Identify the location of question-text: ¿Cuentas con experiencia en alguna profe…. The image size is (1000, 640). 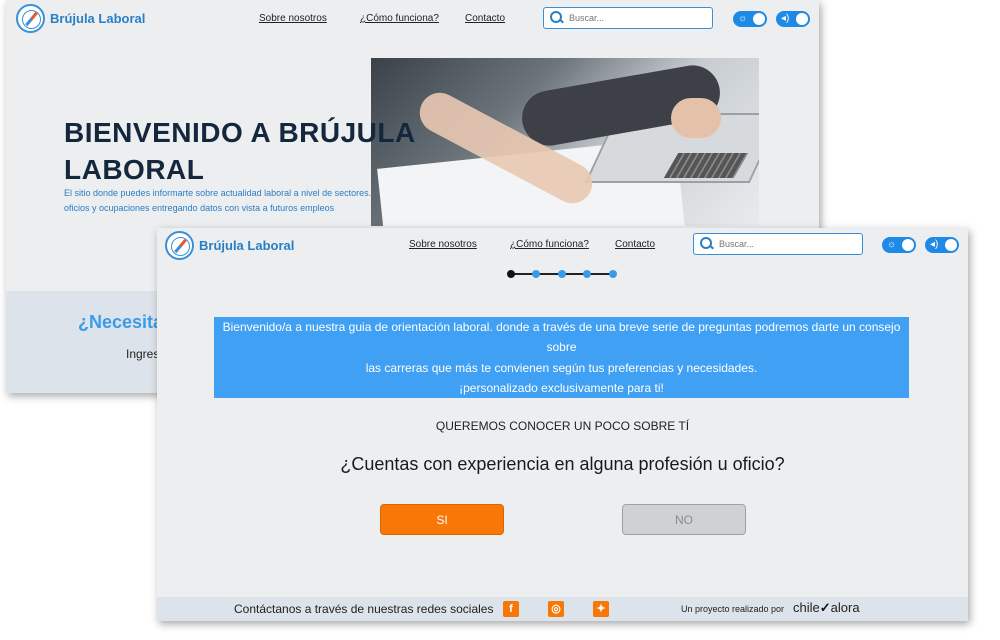
(562, 464).